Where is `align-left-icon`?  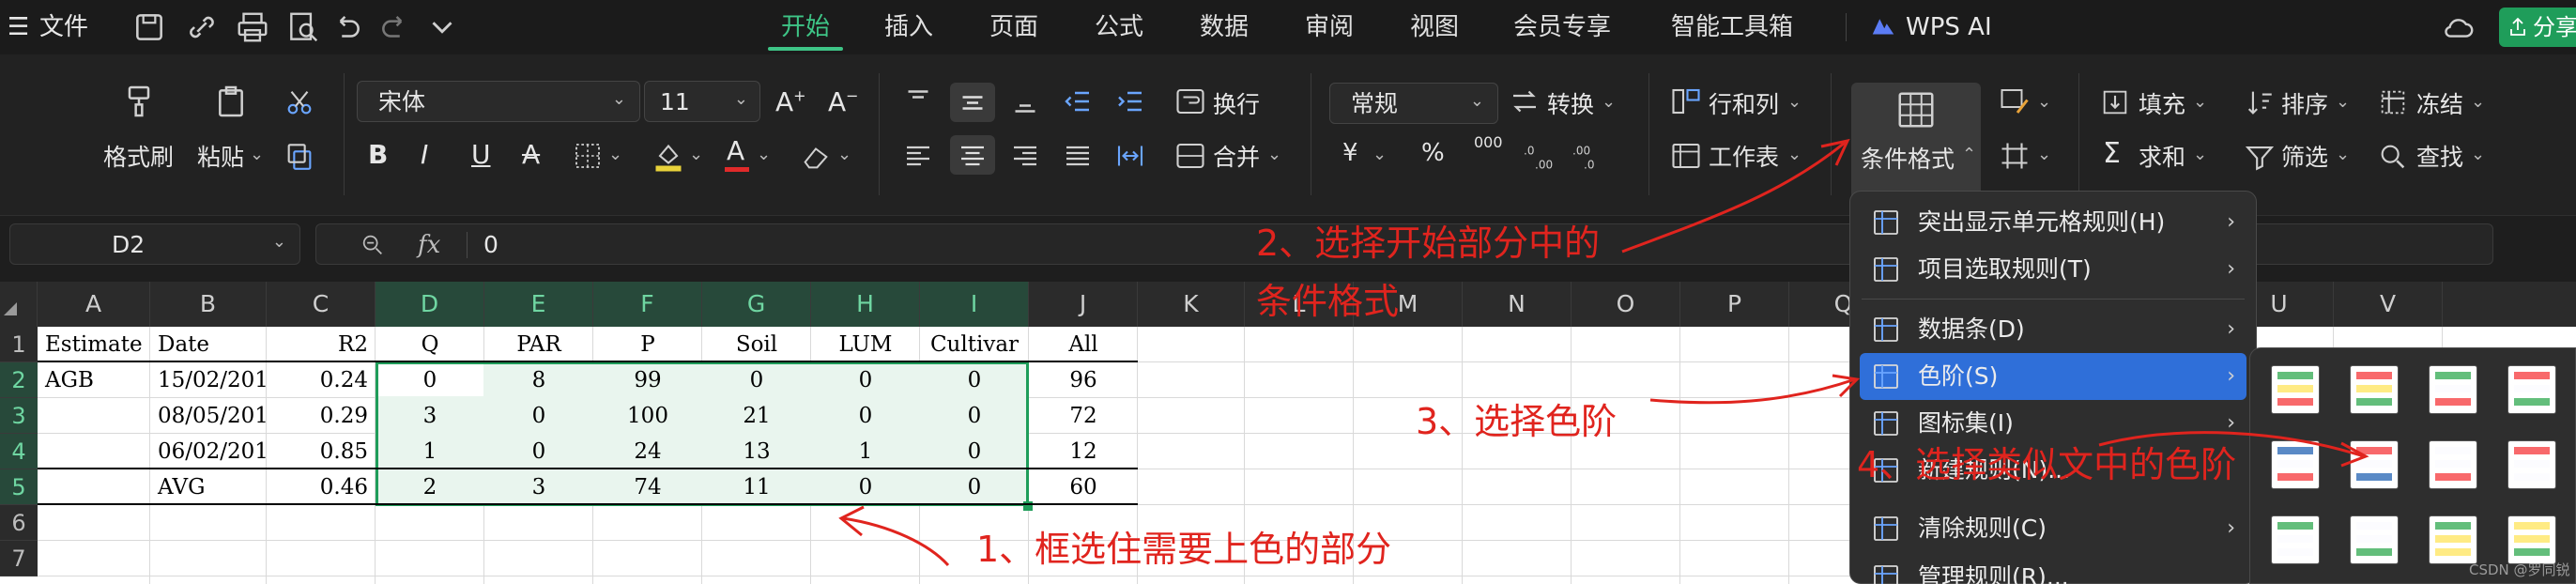 align-left-icon is located at coordinates (918, 156).